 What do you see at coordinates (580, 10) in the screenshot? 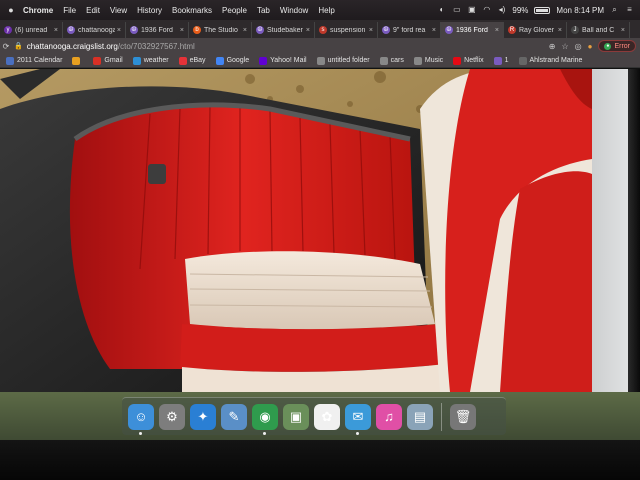
I see `clock: Mon 8:14 PM` at bounding box center [580, 10].